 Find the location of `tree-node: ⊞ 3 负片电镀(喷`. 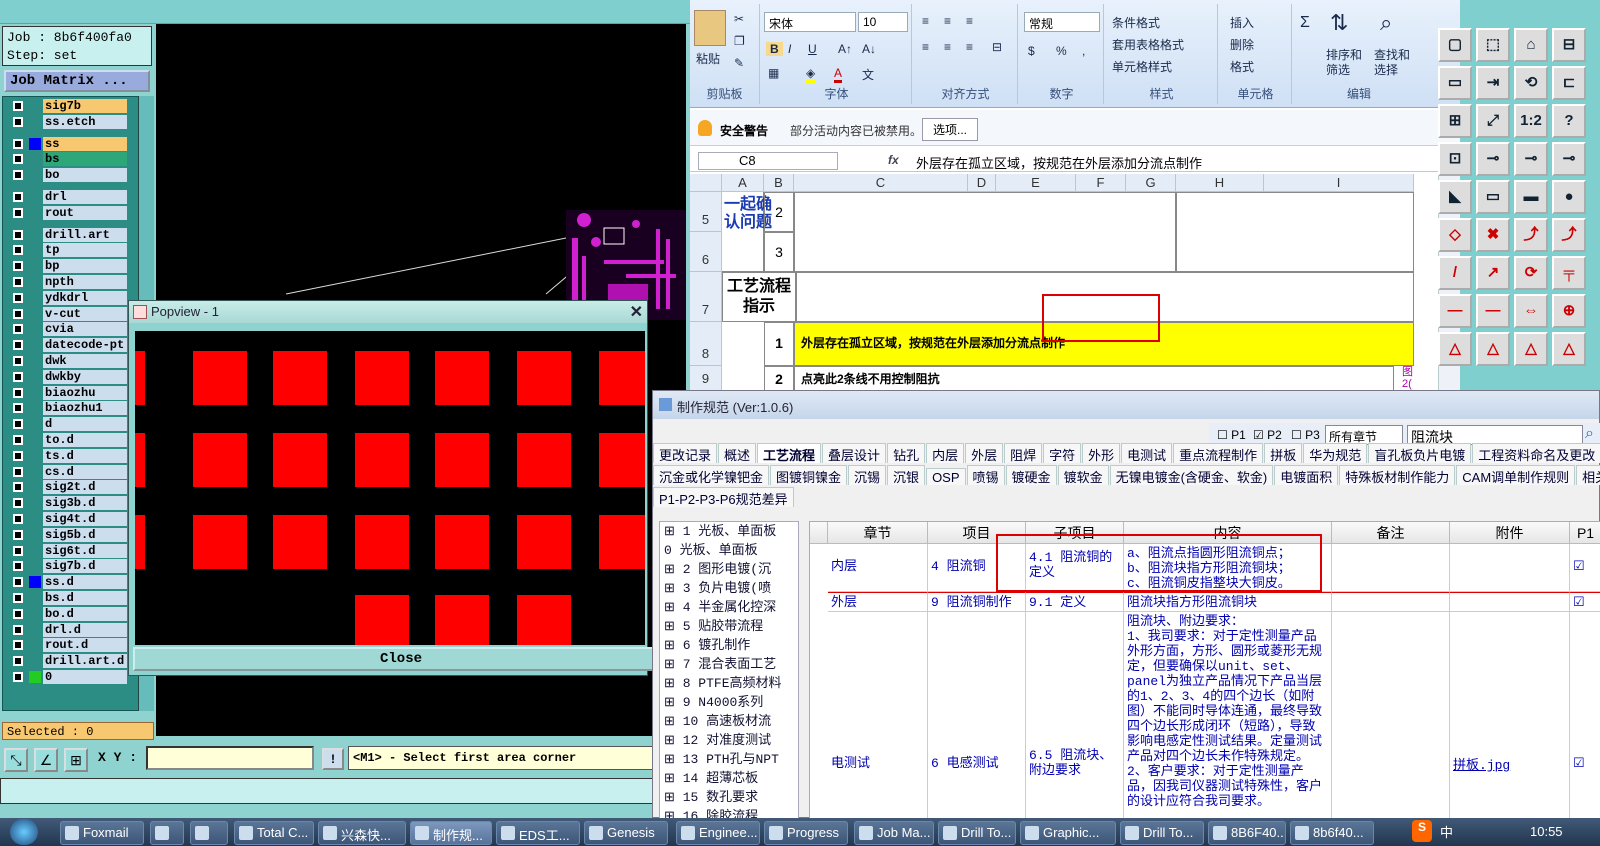

tree-node: ⊞ 3 负片电镀(喷 is located at coordinates (729, 588).